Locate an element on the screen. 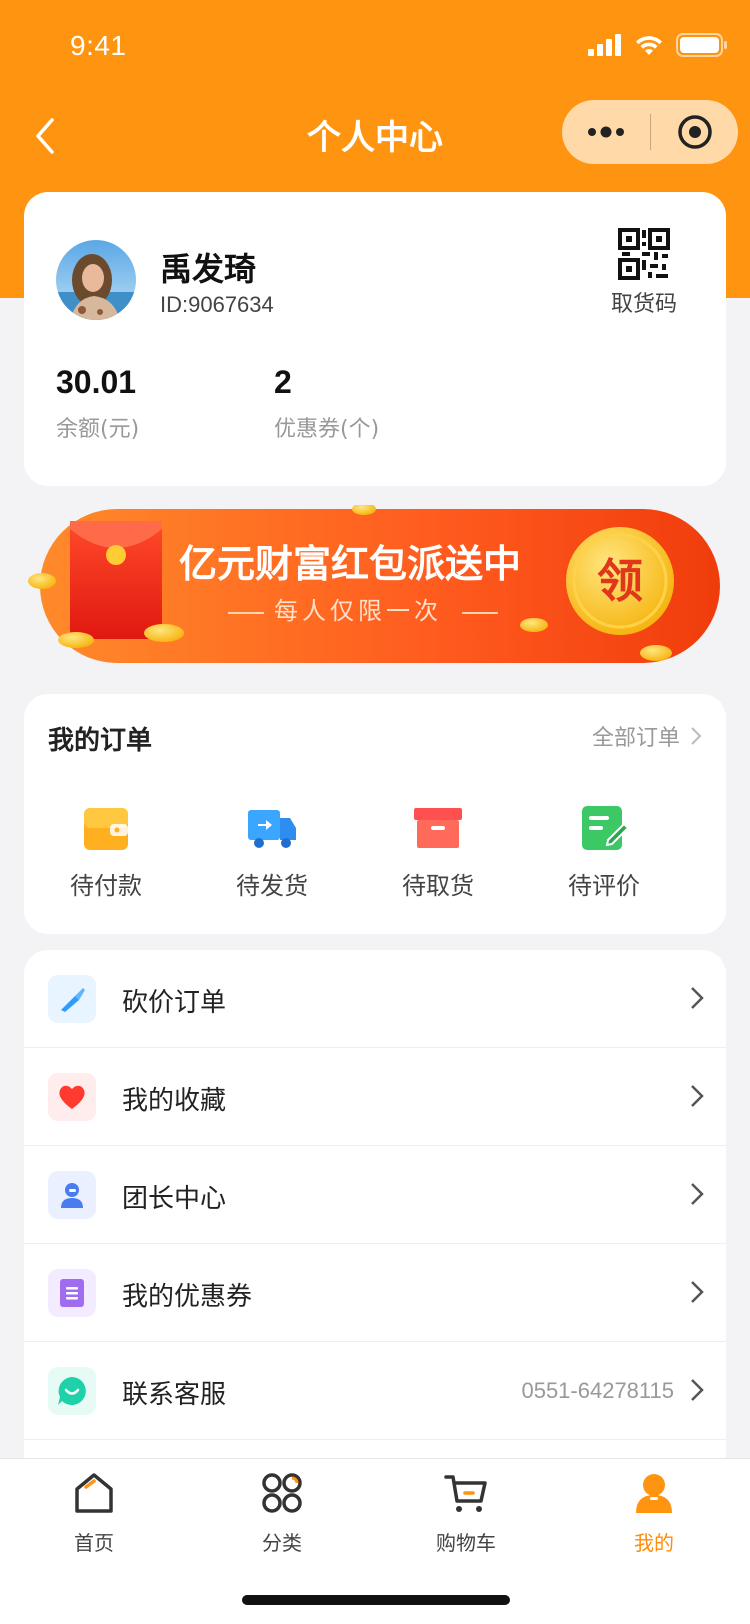 This screenshot has width=750, height=1624. coupon-count-label: 优惠券(个) is located at coordinates (327, 429).